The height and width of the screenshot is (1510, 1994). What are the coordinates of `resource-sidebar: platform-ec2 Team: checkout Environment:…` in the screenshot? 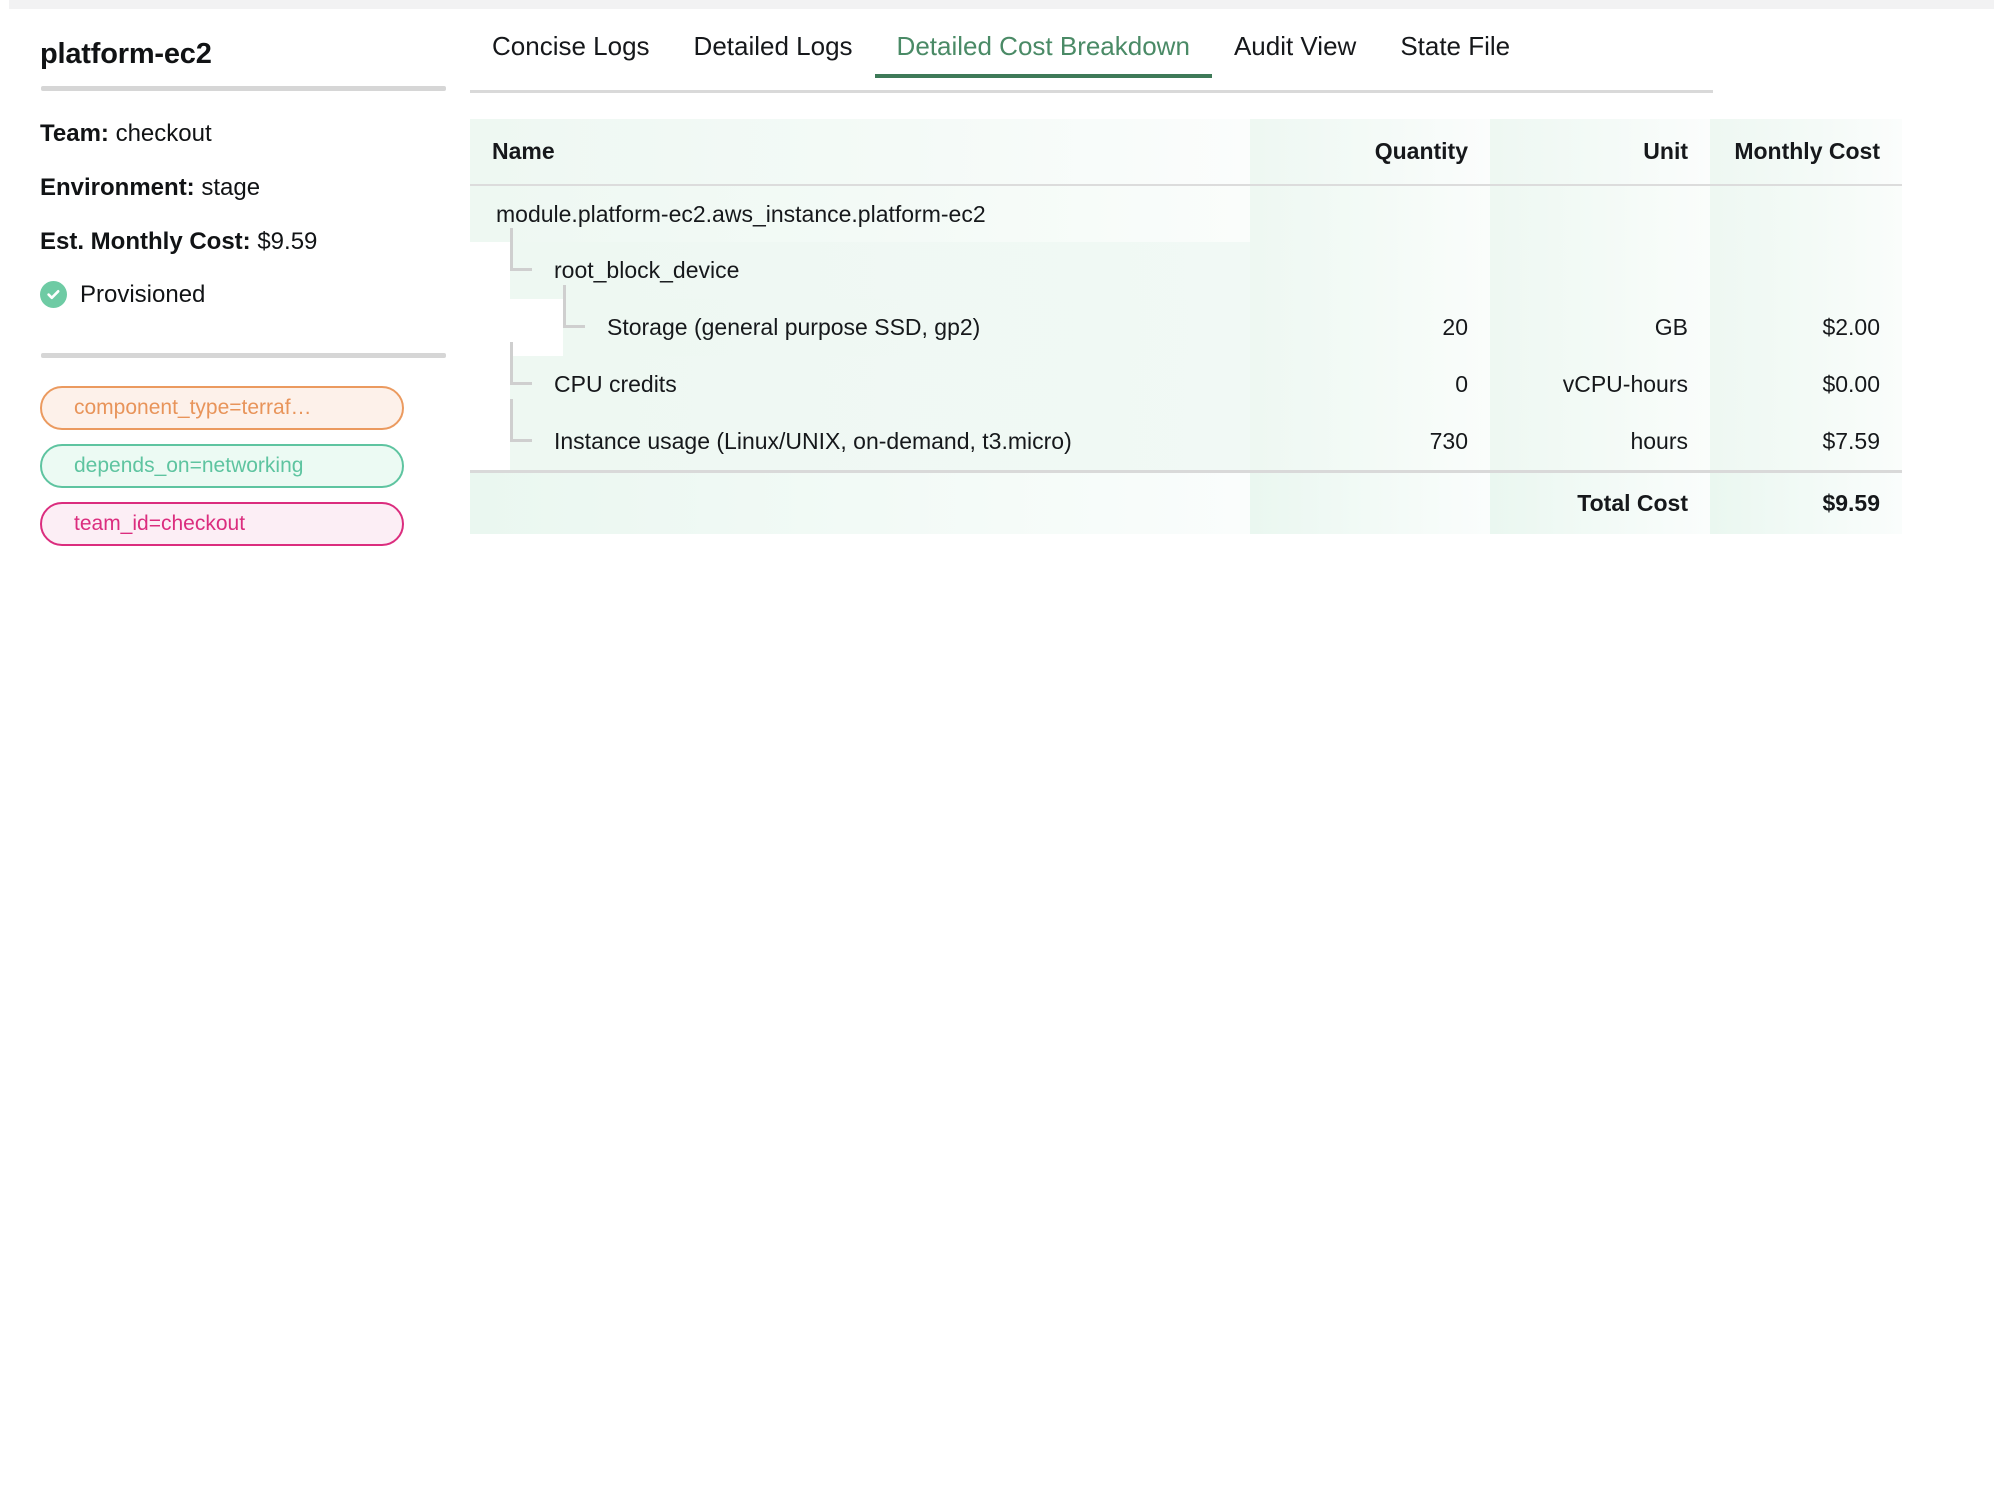 It's located at (235, 277).